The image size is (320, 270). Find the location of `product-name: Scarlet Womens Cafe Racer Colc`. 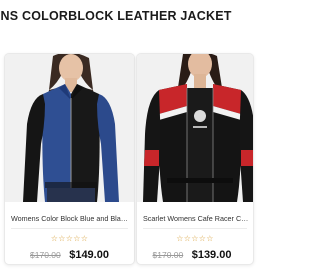

product-name: Scarlet Womens Cafe Racer Colc is located at coordinates (196, 218).